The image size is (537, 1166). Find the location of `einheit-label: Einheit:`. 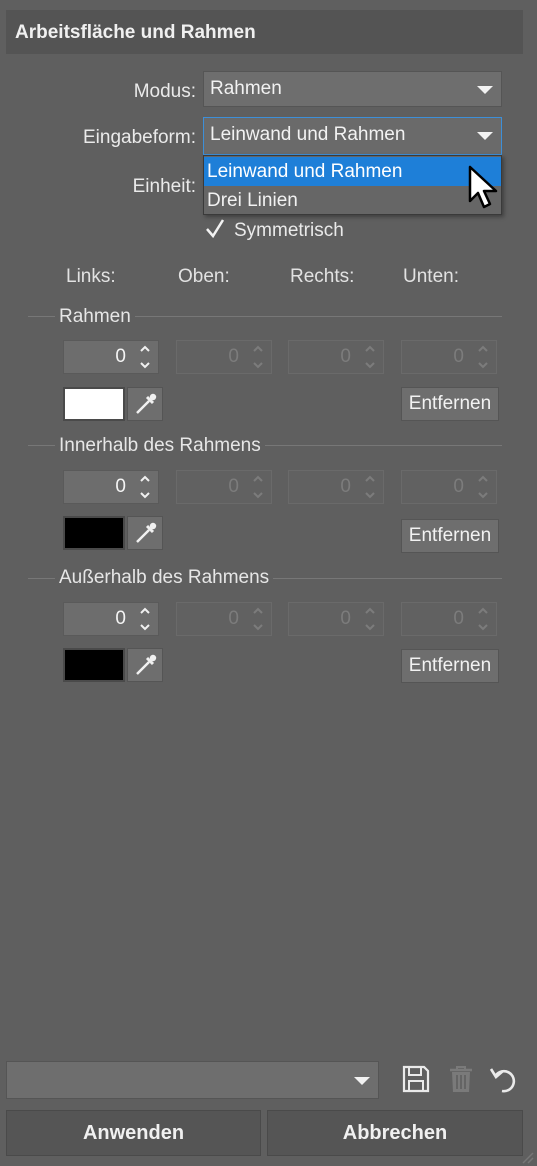

einheit-label: Einheit: is located at coordinates (164, 186).